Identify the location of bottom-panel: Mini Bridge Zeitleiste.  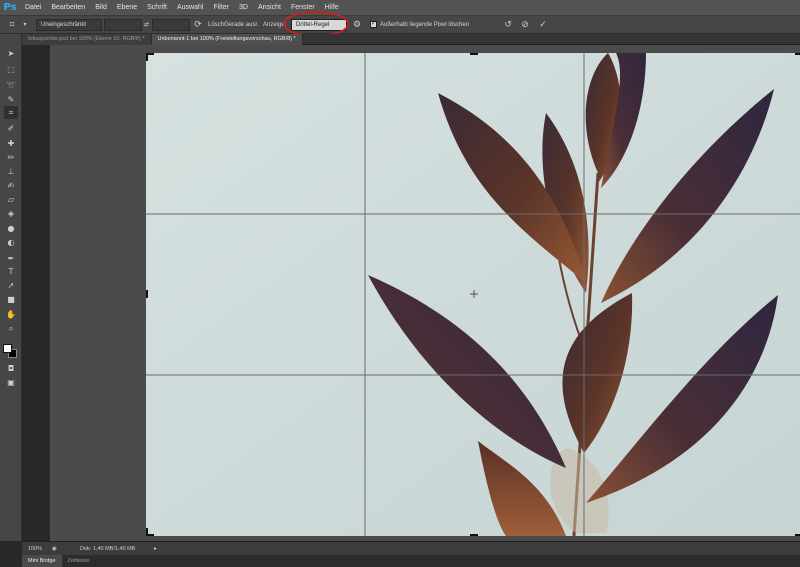
(411, 561).